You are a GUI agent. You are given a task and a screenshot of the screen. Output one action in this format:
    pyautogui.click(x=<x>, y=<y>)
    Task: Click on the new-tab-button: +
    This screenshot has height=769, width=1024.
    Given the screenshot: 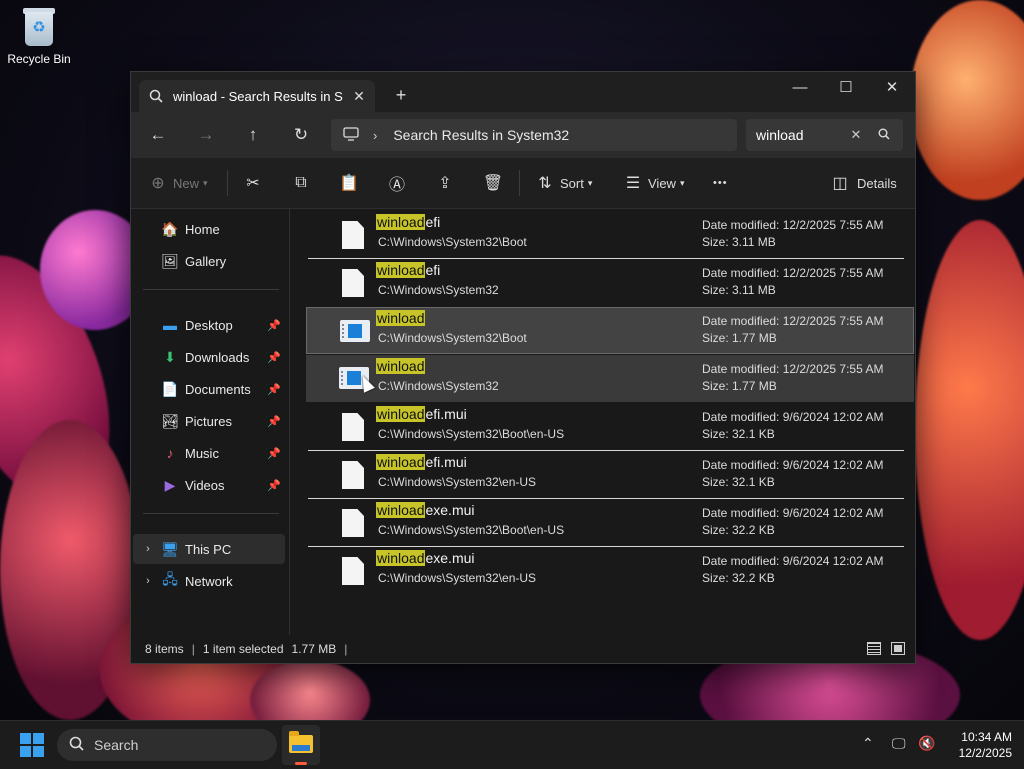 What is the action you would take?
    pyautogui.click(x=401, y=95)
    